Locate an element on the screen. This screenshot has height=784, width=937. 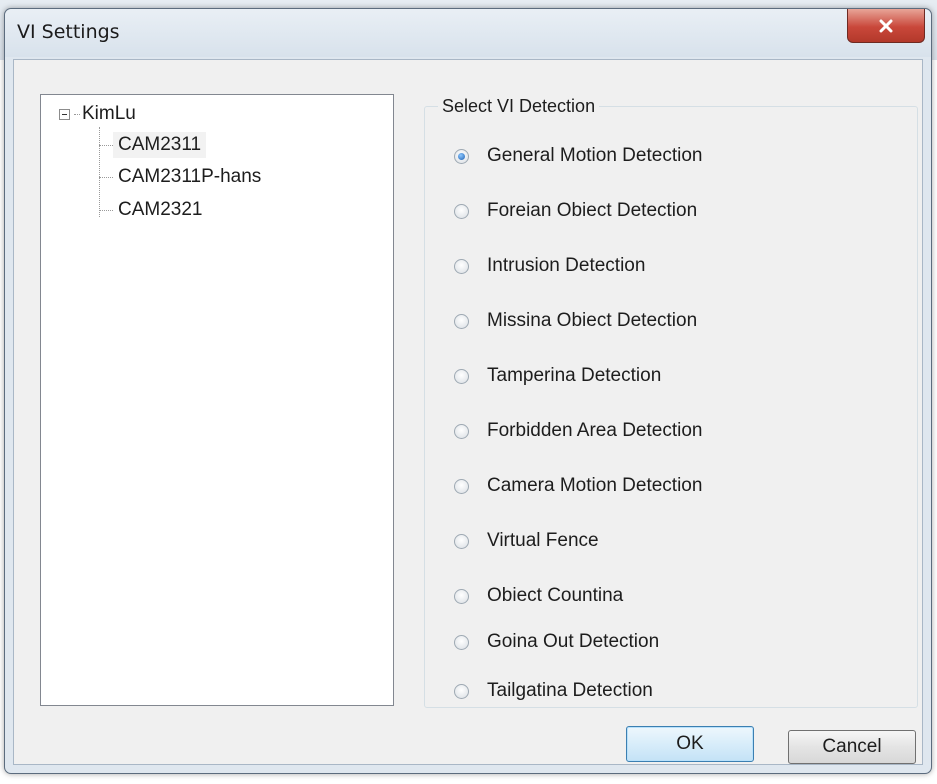
title-bar: VI Settings is located at coordinates (468, 33).